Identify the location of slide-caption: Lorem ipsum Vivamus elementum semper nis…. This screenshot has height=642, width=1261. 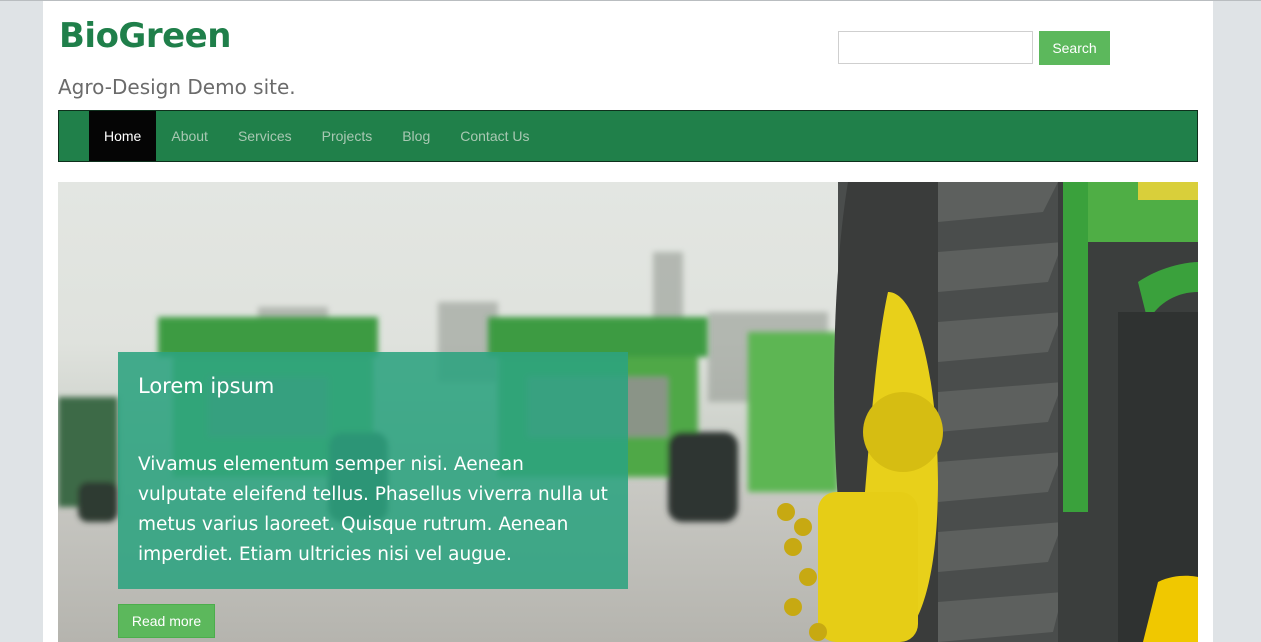
(373, 470).